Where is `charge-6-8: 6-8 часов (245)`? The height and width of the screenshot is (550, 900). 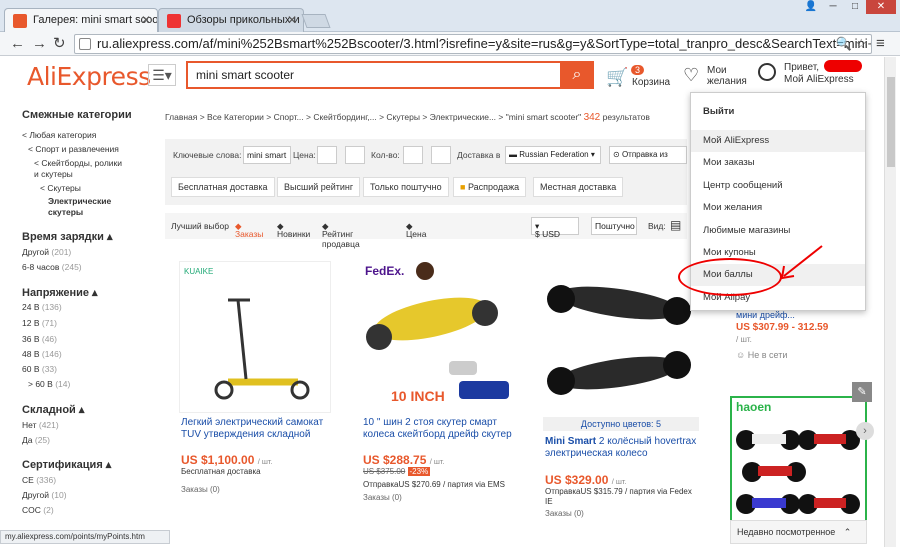 charge-6-8: 6-8 часов (245) is located at coordinates (52, 267).